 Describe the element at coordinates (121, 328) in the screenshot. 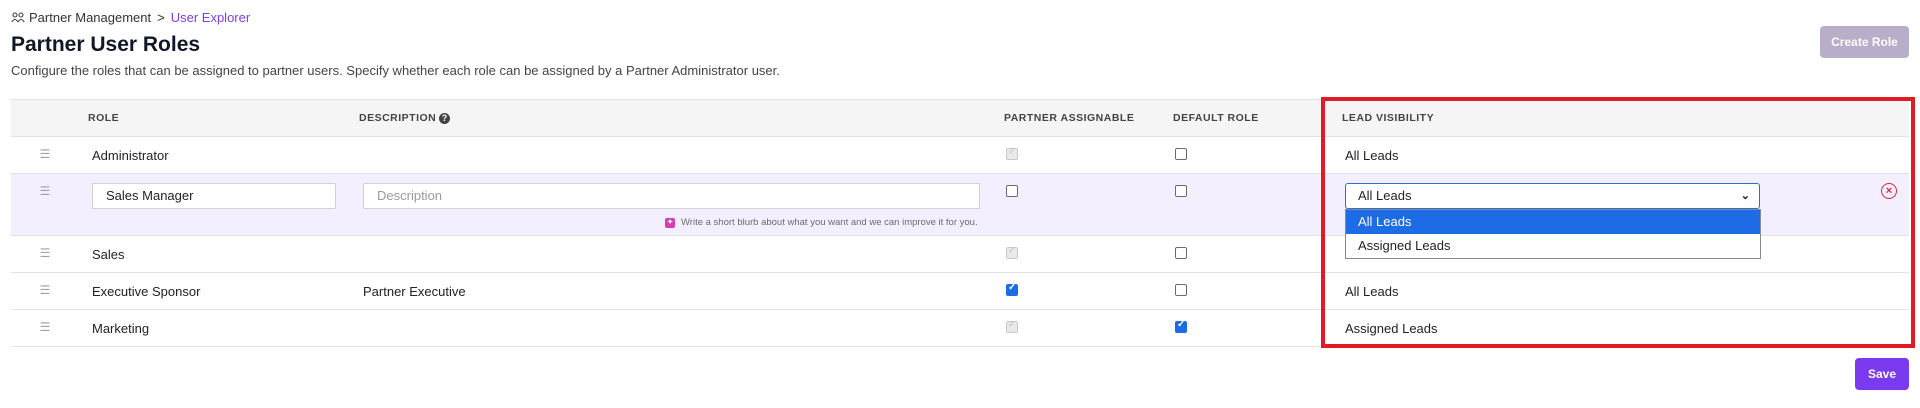

I see `role-name: Marketing` at that location.